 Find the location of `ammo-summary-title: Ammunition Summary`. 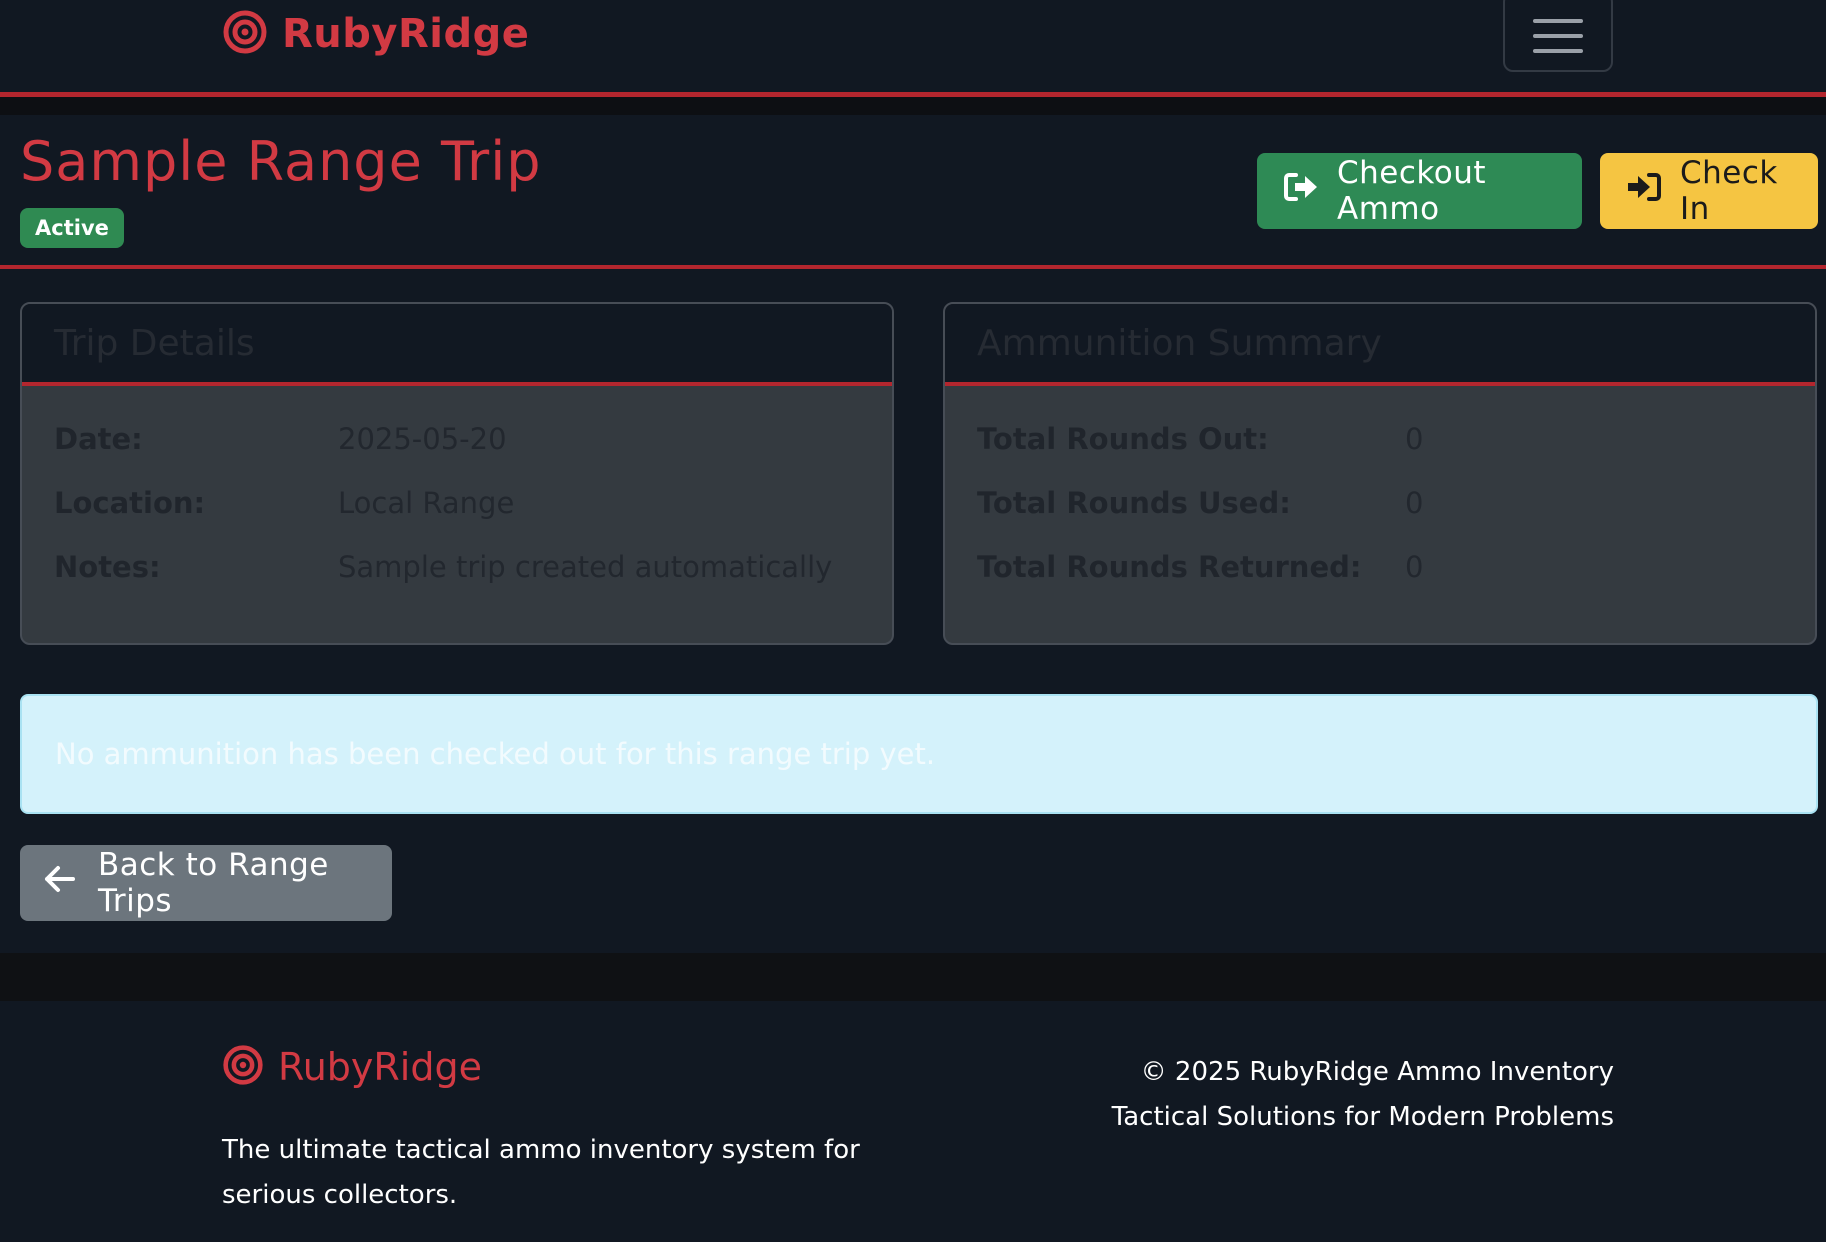

ammo-summary-title: Ammunition Summary is located at coordinates (1380, 345).